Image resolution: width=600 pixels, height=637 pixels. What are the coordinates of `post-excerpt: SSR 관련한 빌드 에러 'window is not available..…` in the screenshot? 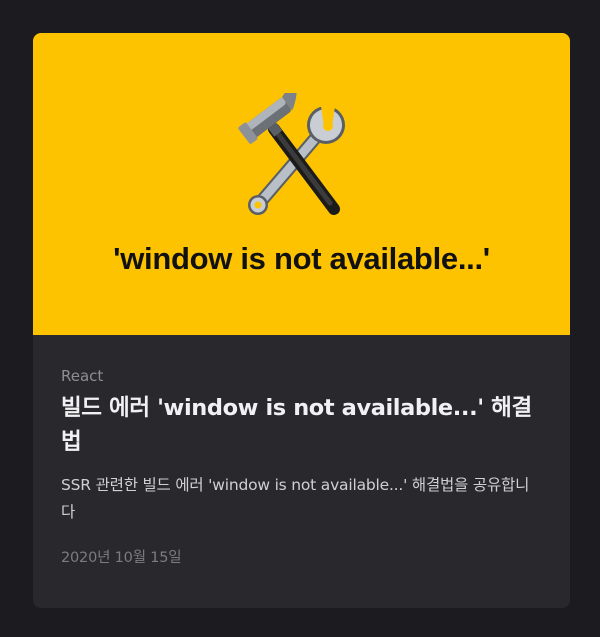 It's located at (295, 498).